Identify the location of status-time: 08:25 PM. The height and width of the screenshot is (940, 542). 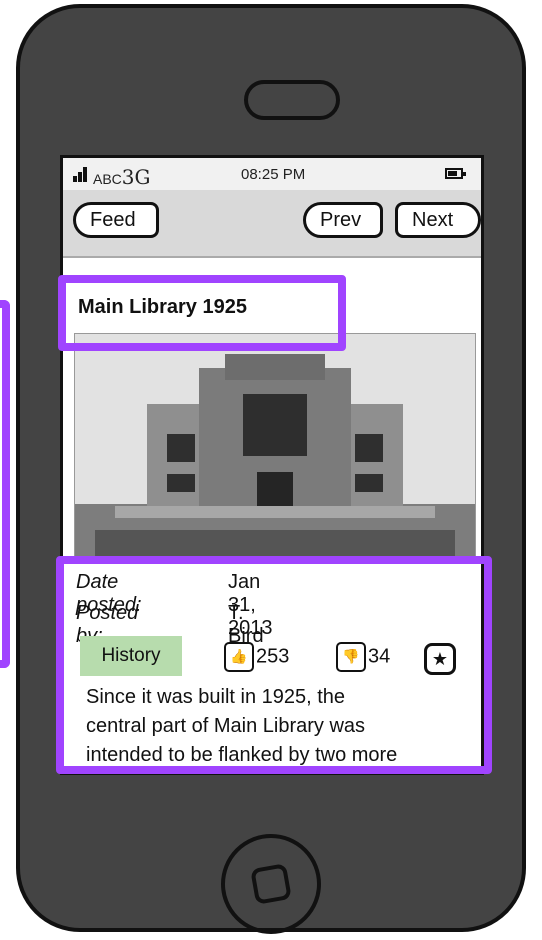
(273, 174).